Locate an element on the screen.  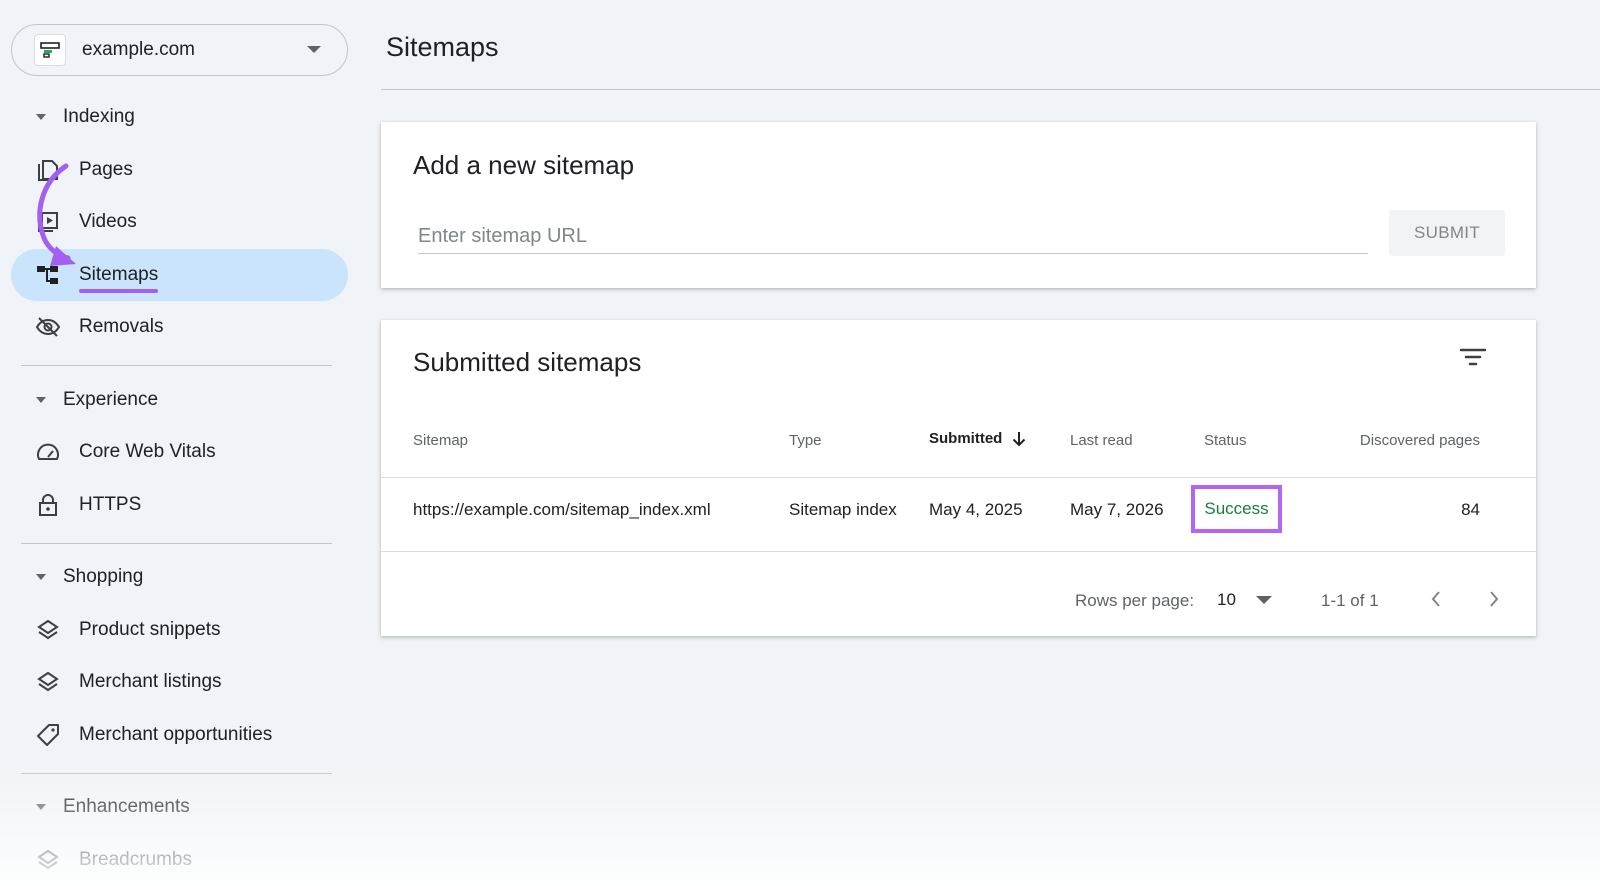
sidebar-item-product-snippets: Product snippets is located at coordinates (179, 630).